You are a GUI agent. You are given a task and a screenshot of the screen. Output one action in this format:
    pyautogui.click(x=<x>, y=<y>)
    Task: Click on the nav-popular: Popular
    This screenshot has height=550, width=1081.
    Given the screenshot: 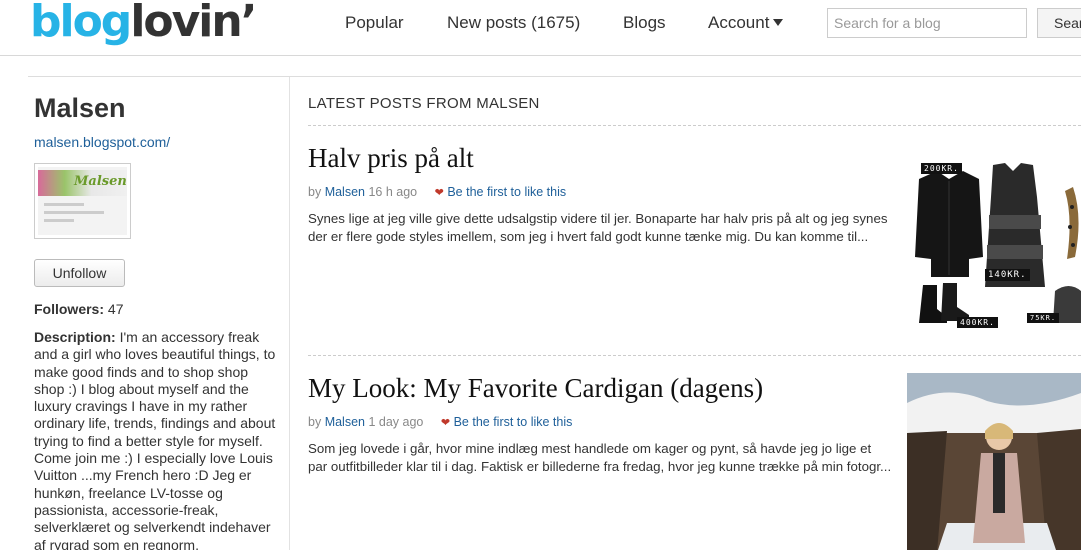 What is the action you would take?
    pyautogui.click(x=374, y=23)
    